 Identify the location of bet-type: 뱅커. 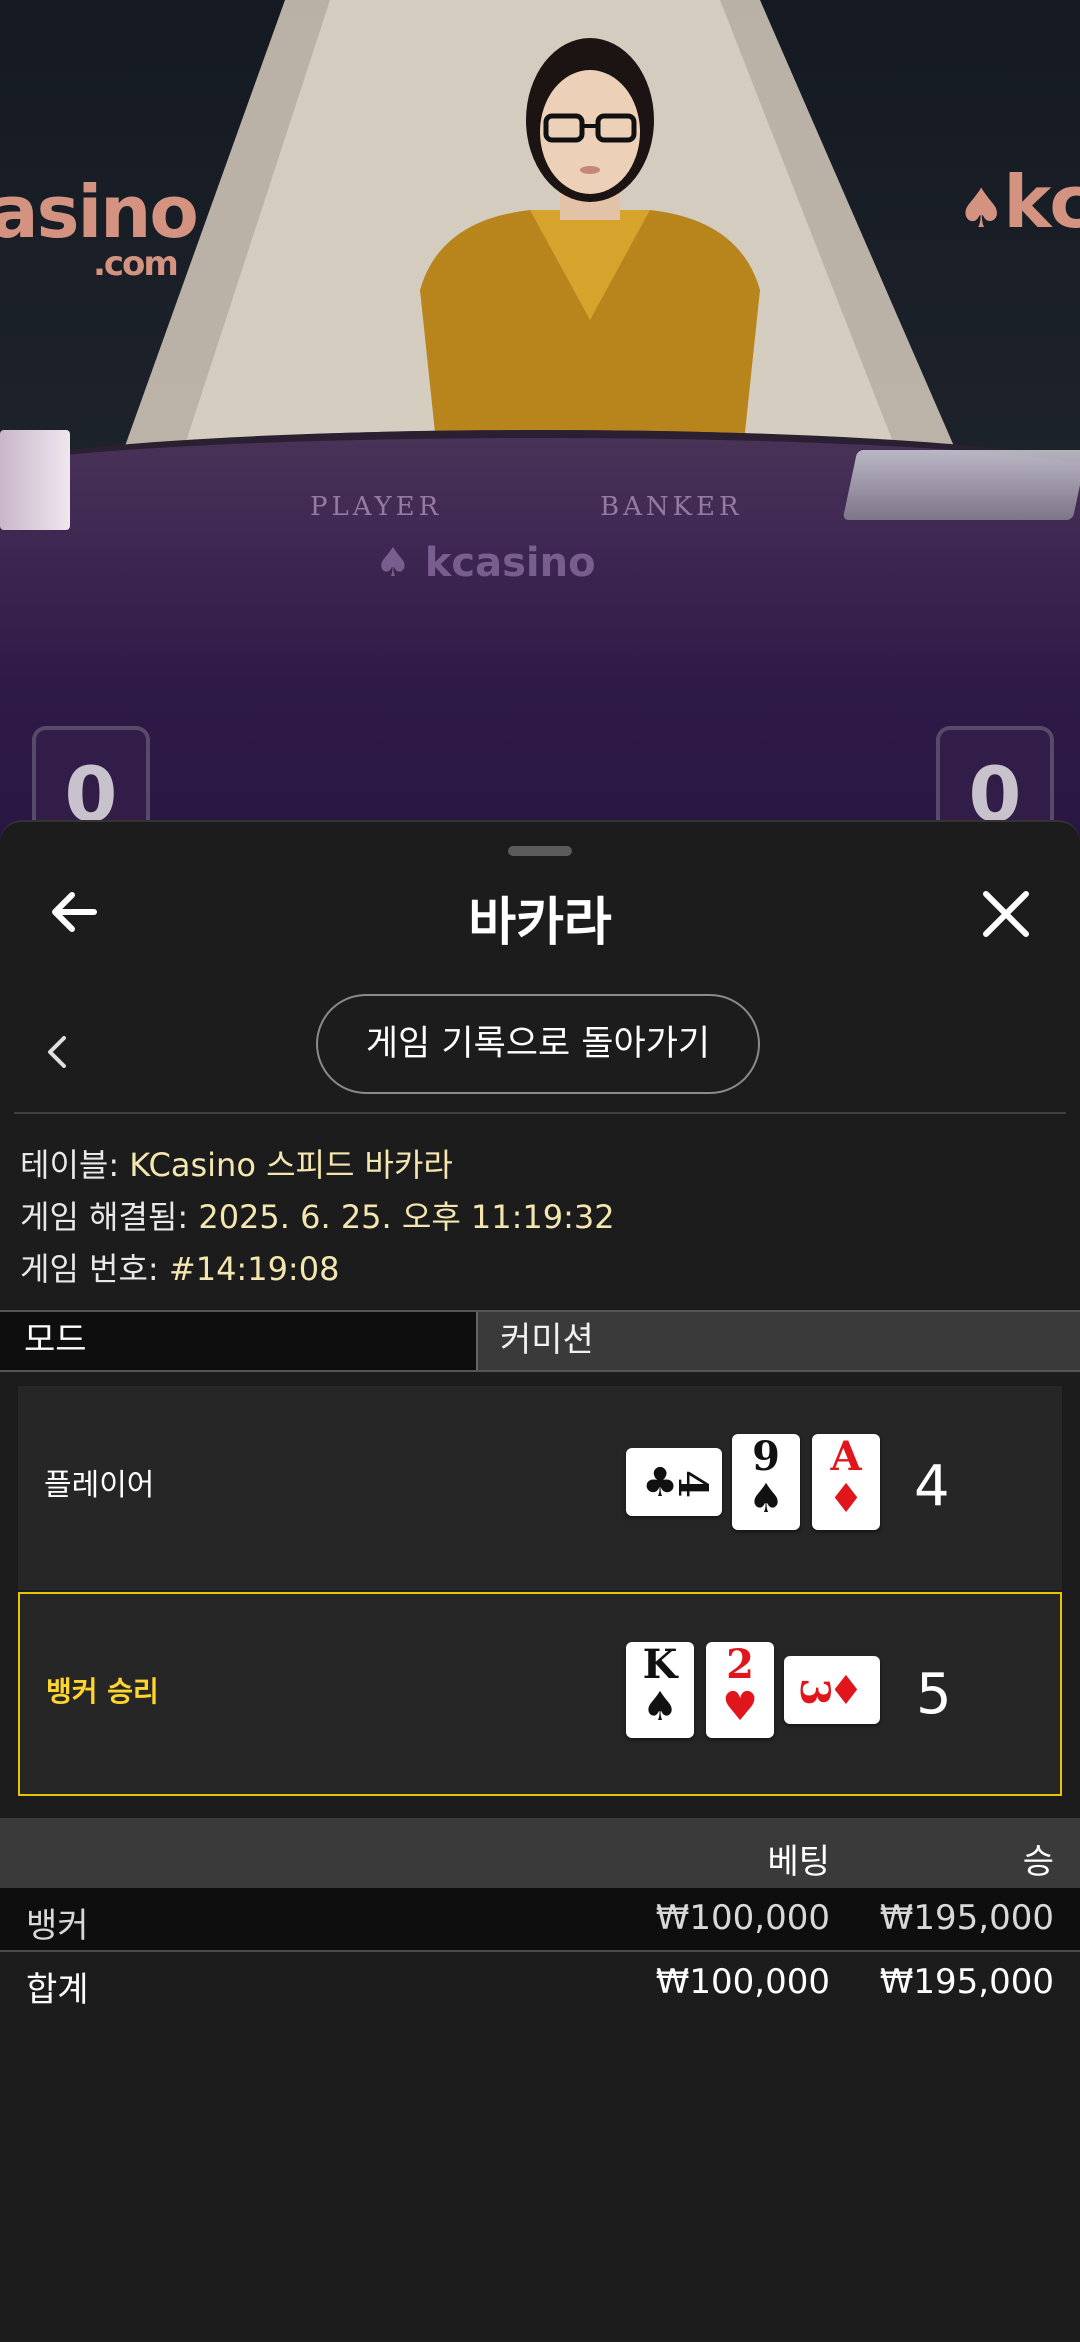
(57, 1926).